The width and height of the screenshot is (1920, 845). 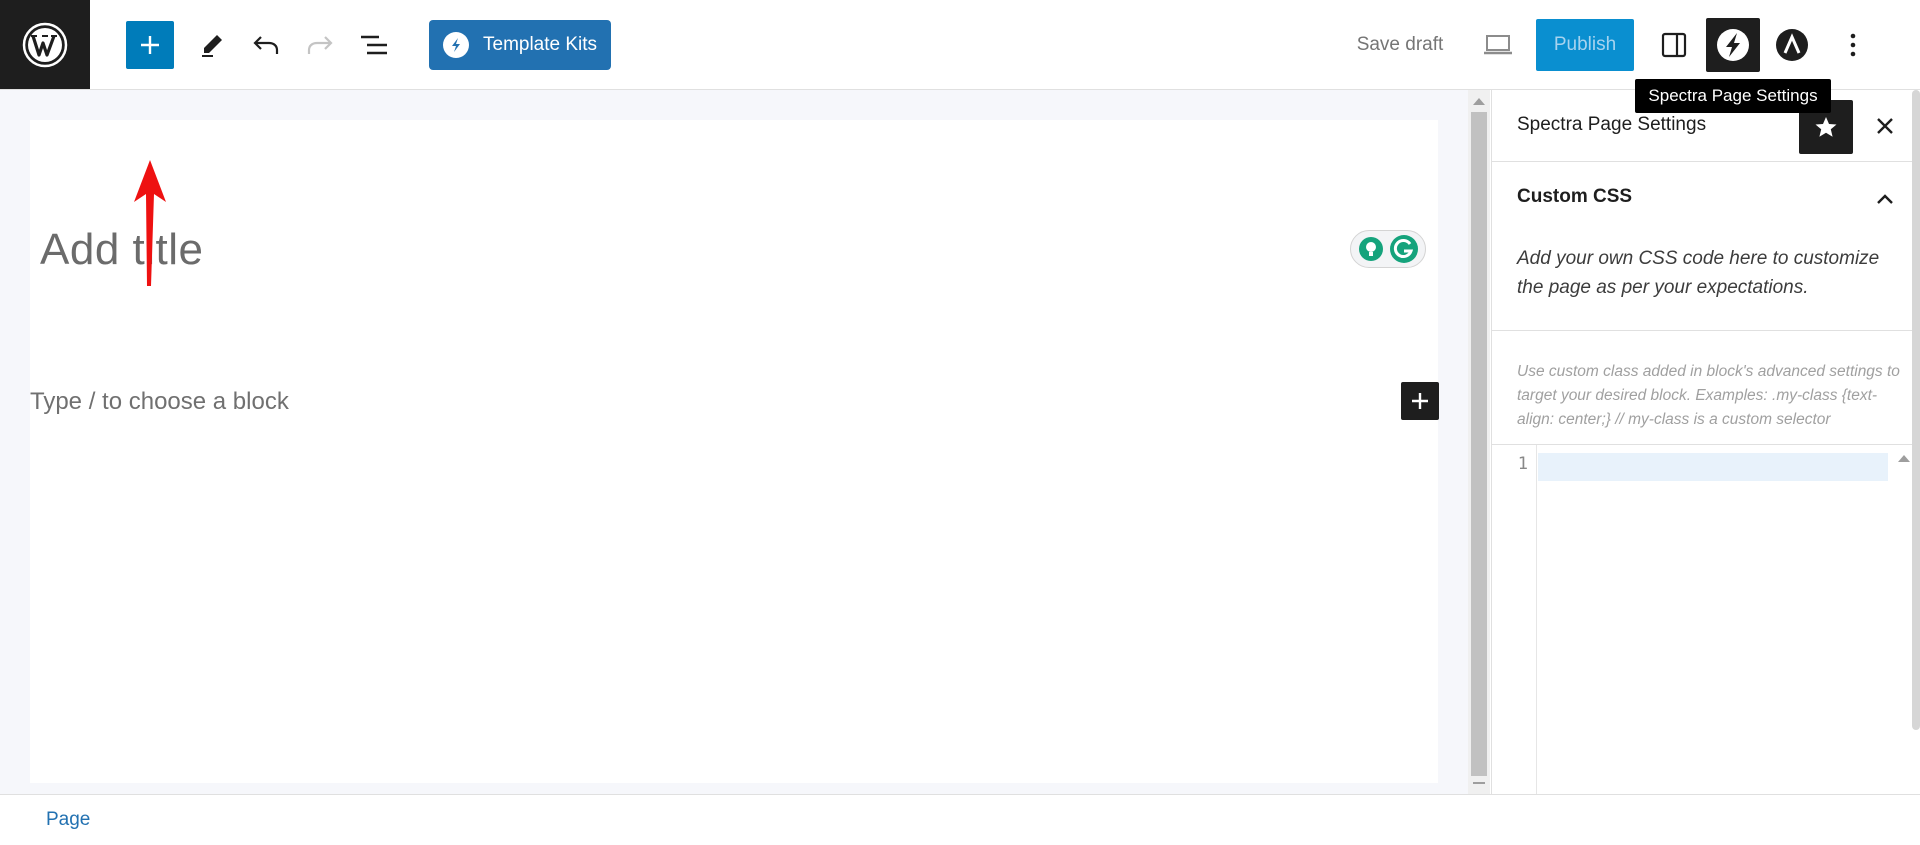 I want to click on pencil-icon, so click(x=212, y=46).